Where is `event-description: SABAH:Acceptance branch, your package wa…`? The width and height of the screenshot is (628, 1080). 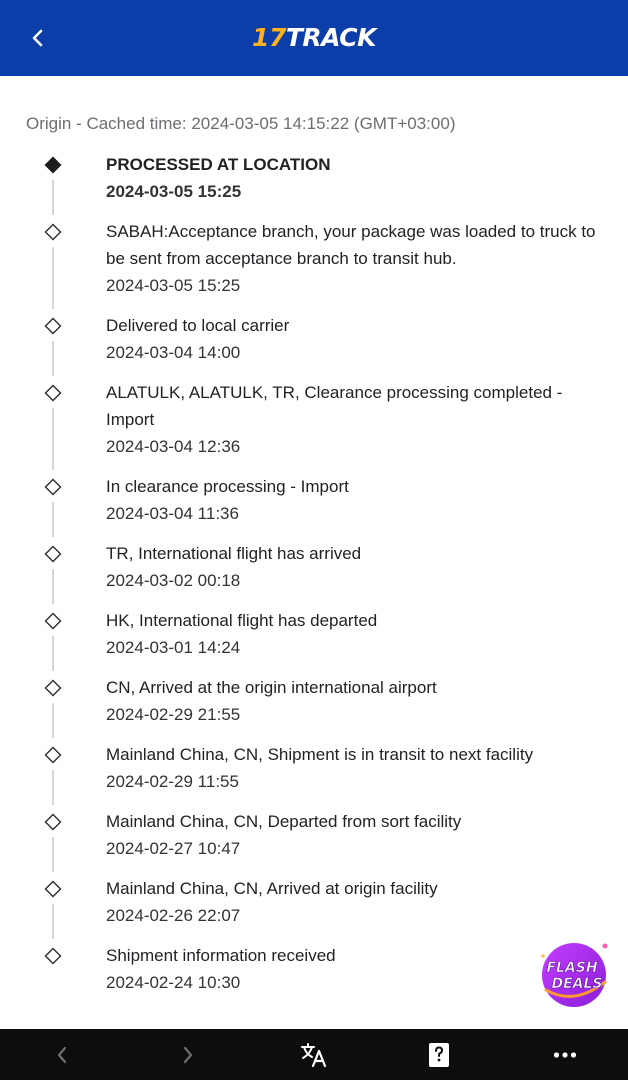
event-description: SABAH:Acceptance branch, your package wa… is located at coordinates (351, 245).